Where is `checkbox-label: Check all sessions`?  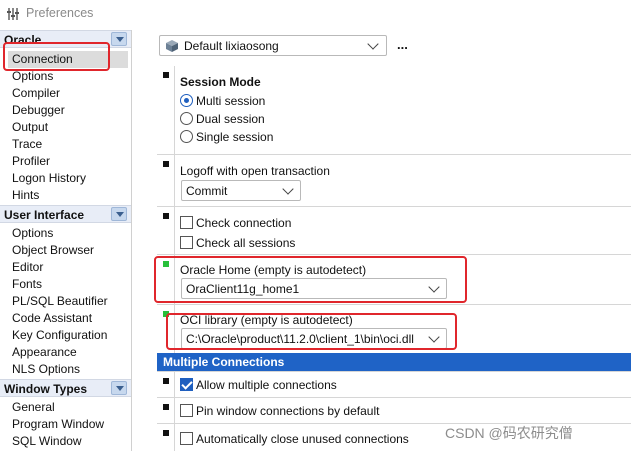 checkbox-label: Check all sessions is located at coordinates (246, 243).